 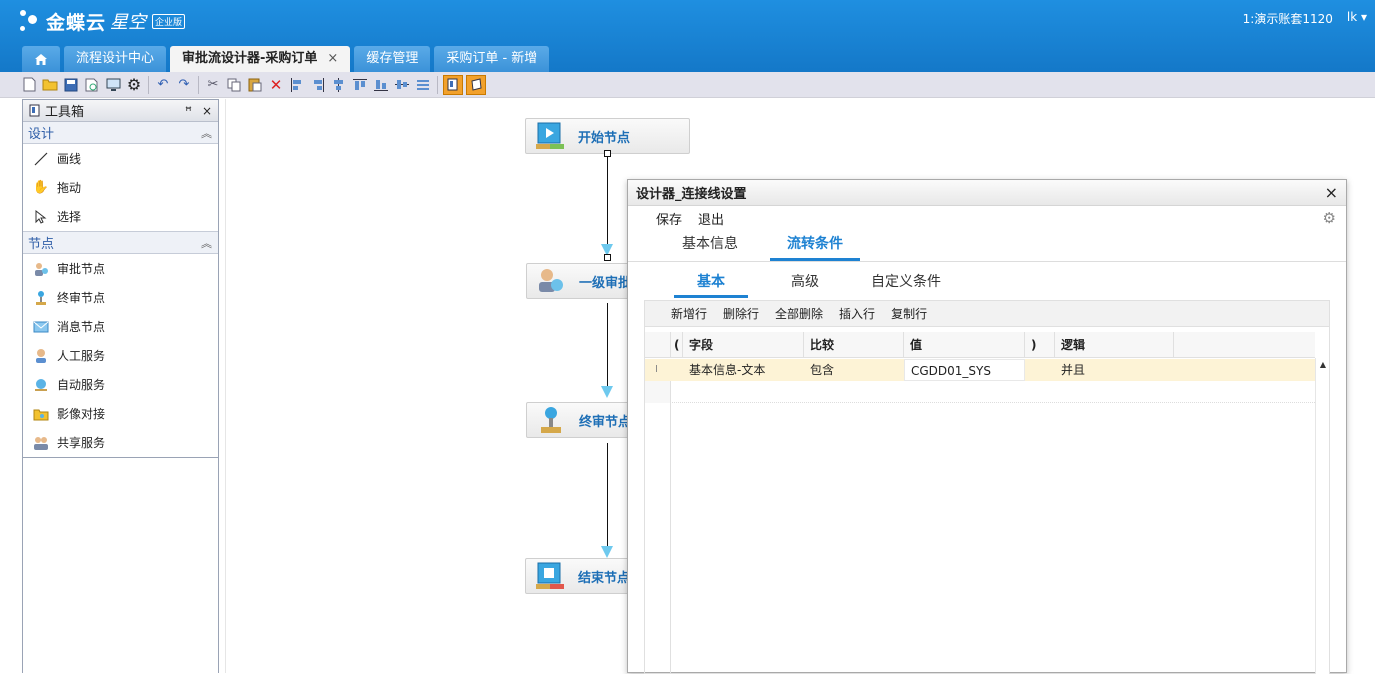 I want to click on share-icon, so click(x=41, y=443).